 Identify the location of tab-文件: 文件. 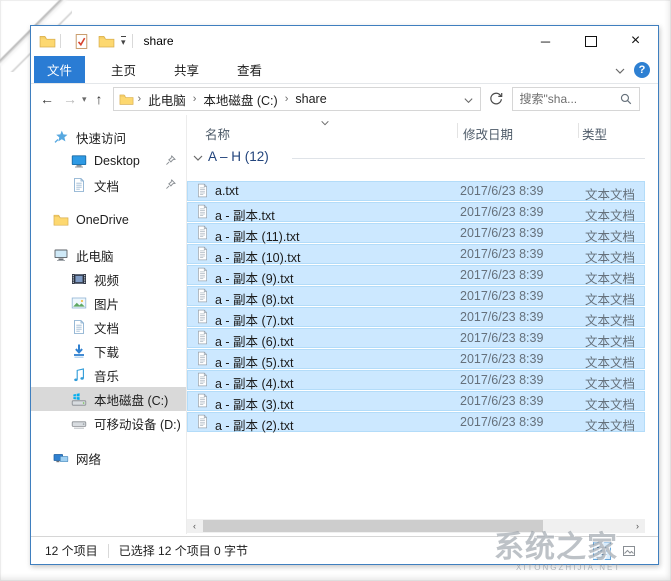
(60, 69).